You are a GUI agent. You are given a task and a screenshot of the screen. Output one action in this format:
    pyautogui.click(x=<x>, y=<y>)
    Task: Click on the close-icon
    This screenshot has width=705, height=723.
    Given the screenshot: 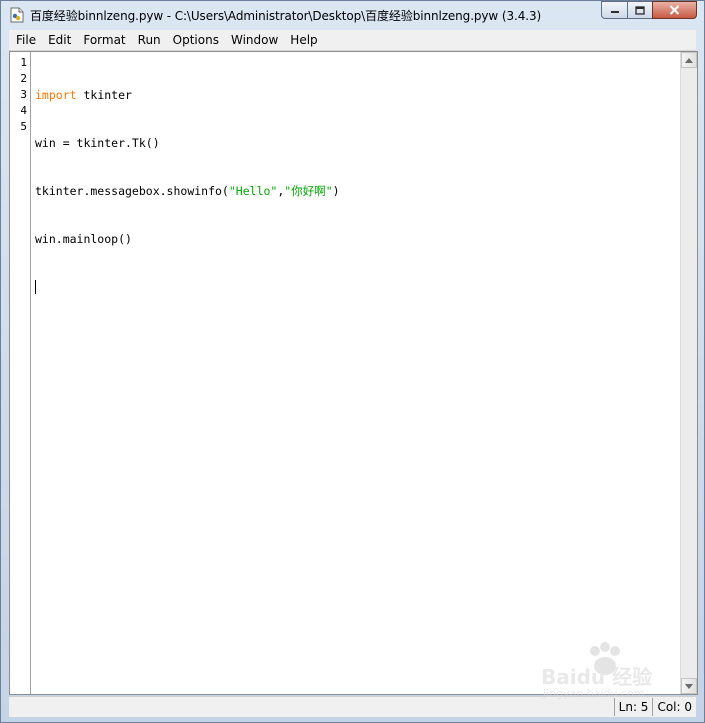 What is the action you would take?
    pyautogui.click(x=674, y=10)
    